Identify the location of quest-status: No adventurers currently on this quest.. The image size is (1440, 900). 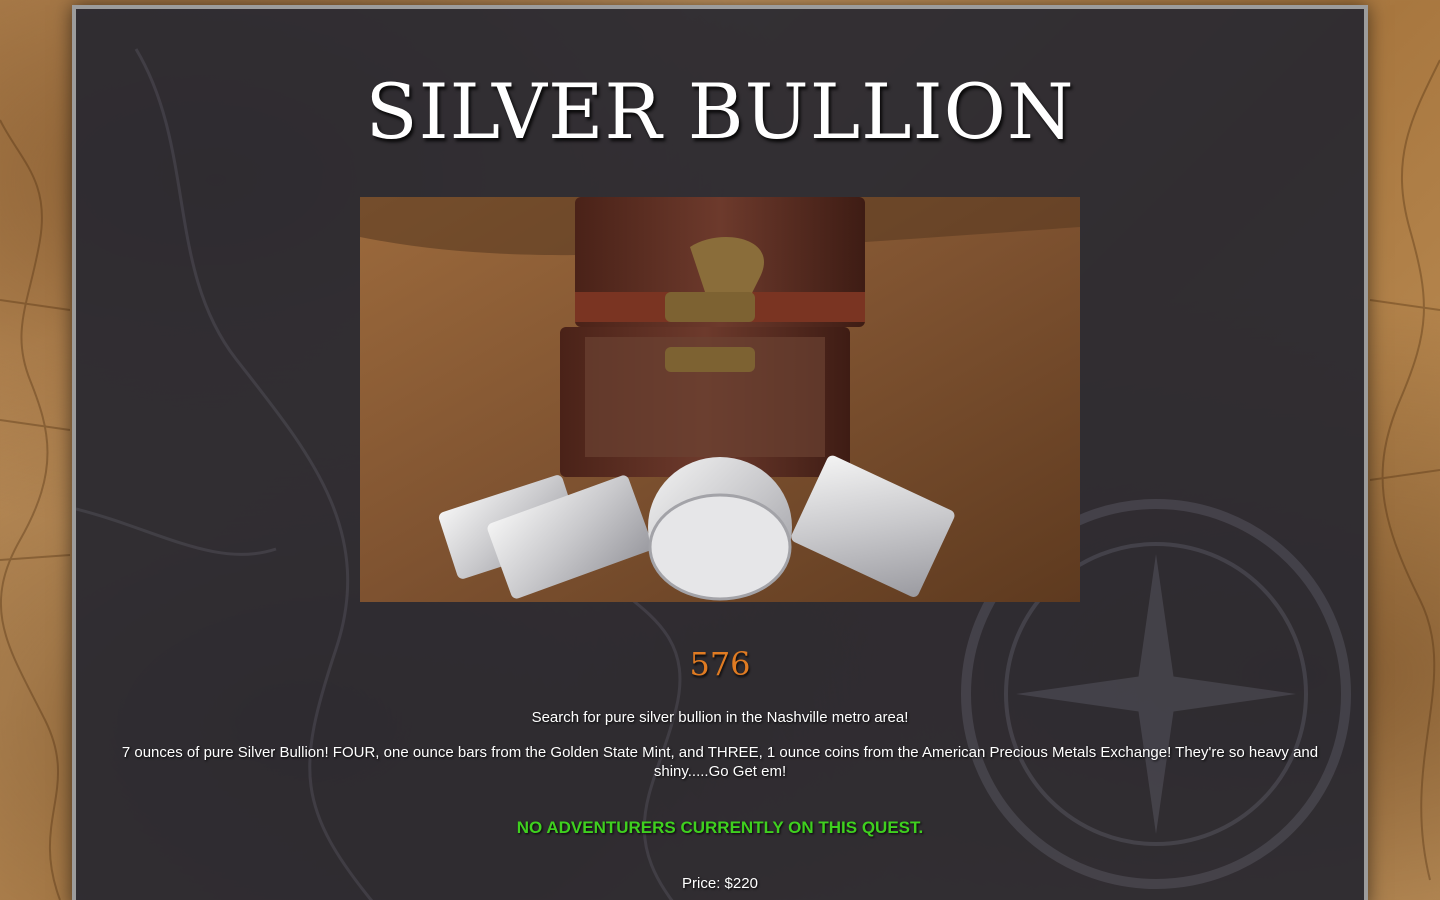
(720, 827).